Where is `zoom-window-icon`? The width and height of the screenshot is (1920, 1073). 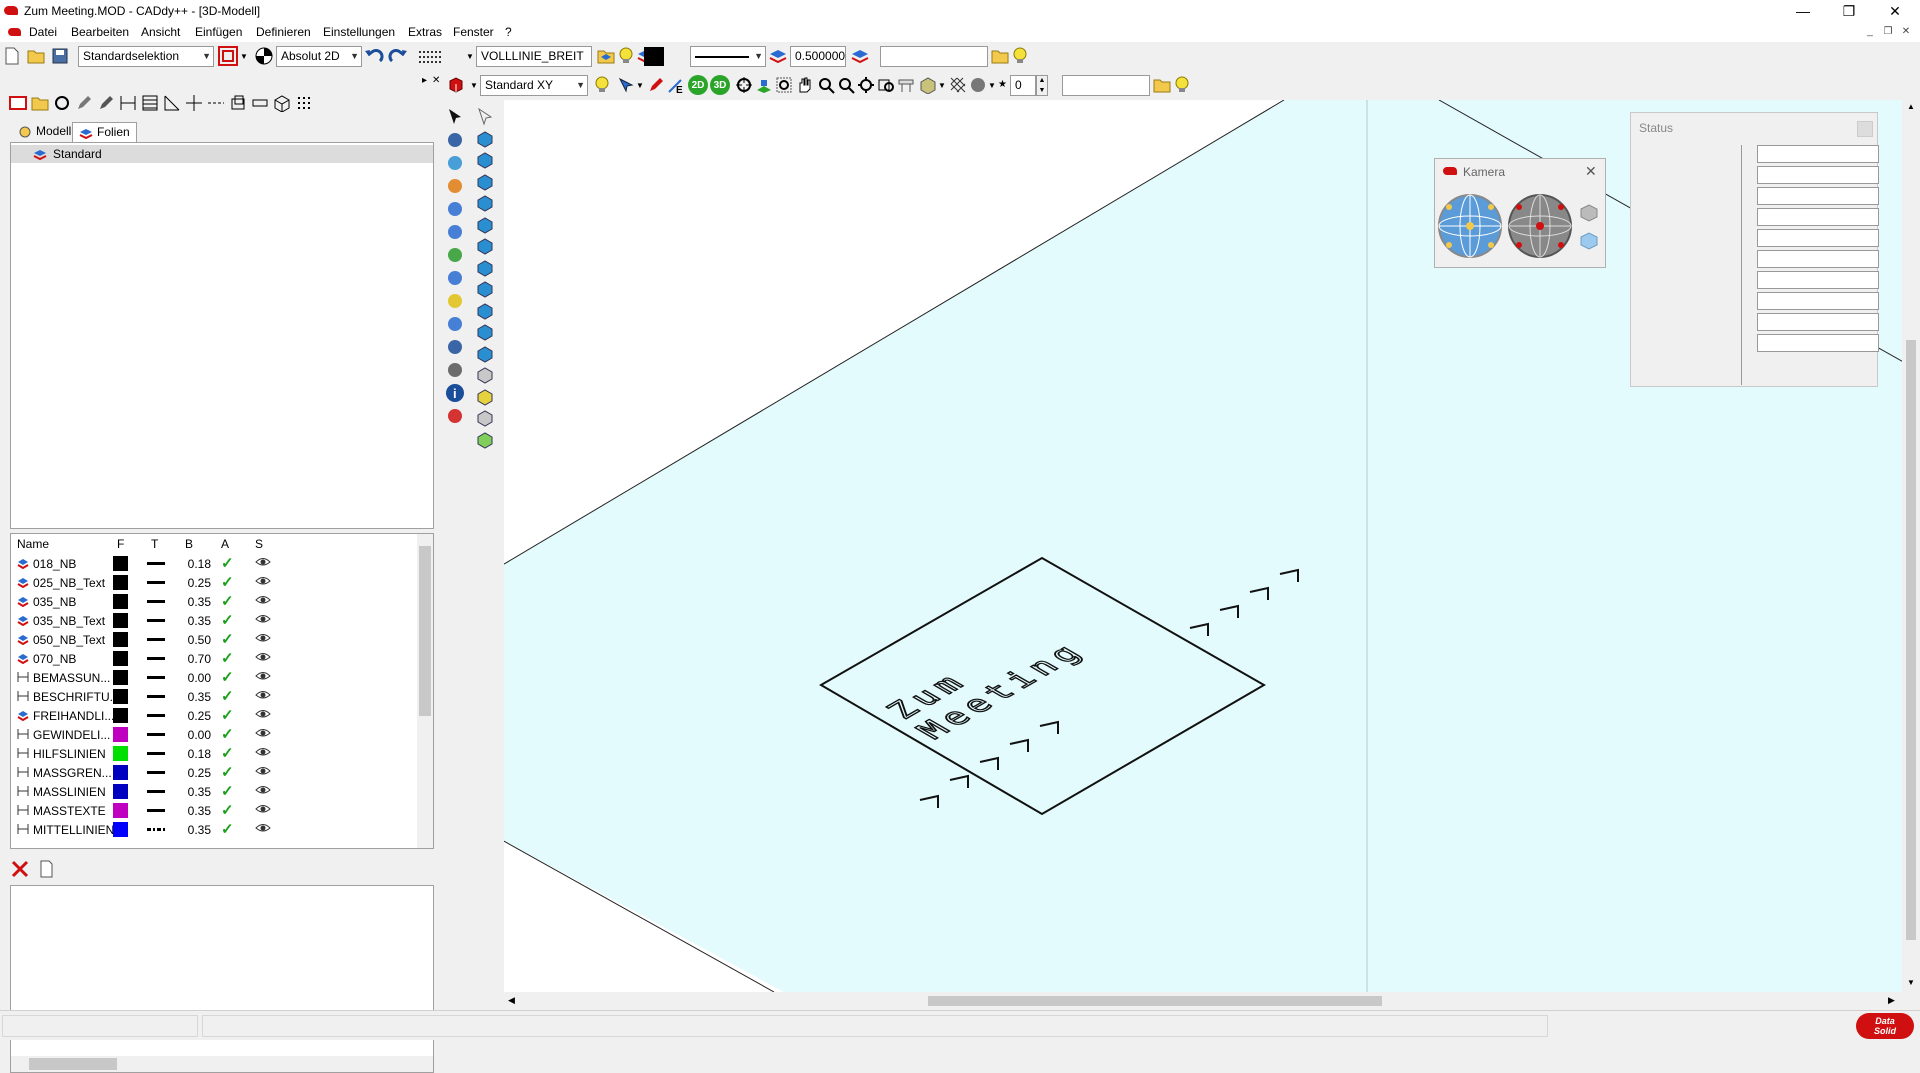 zoom-window-icon is located at coordinates (784, 85).